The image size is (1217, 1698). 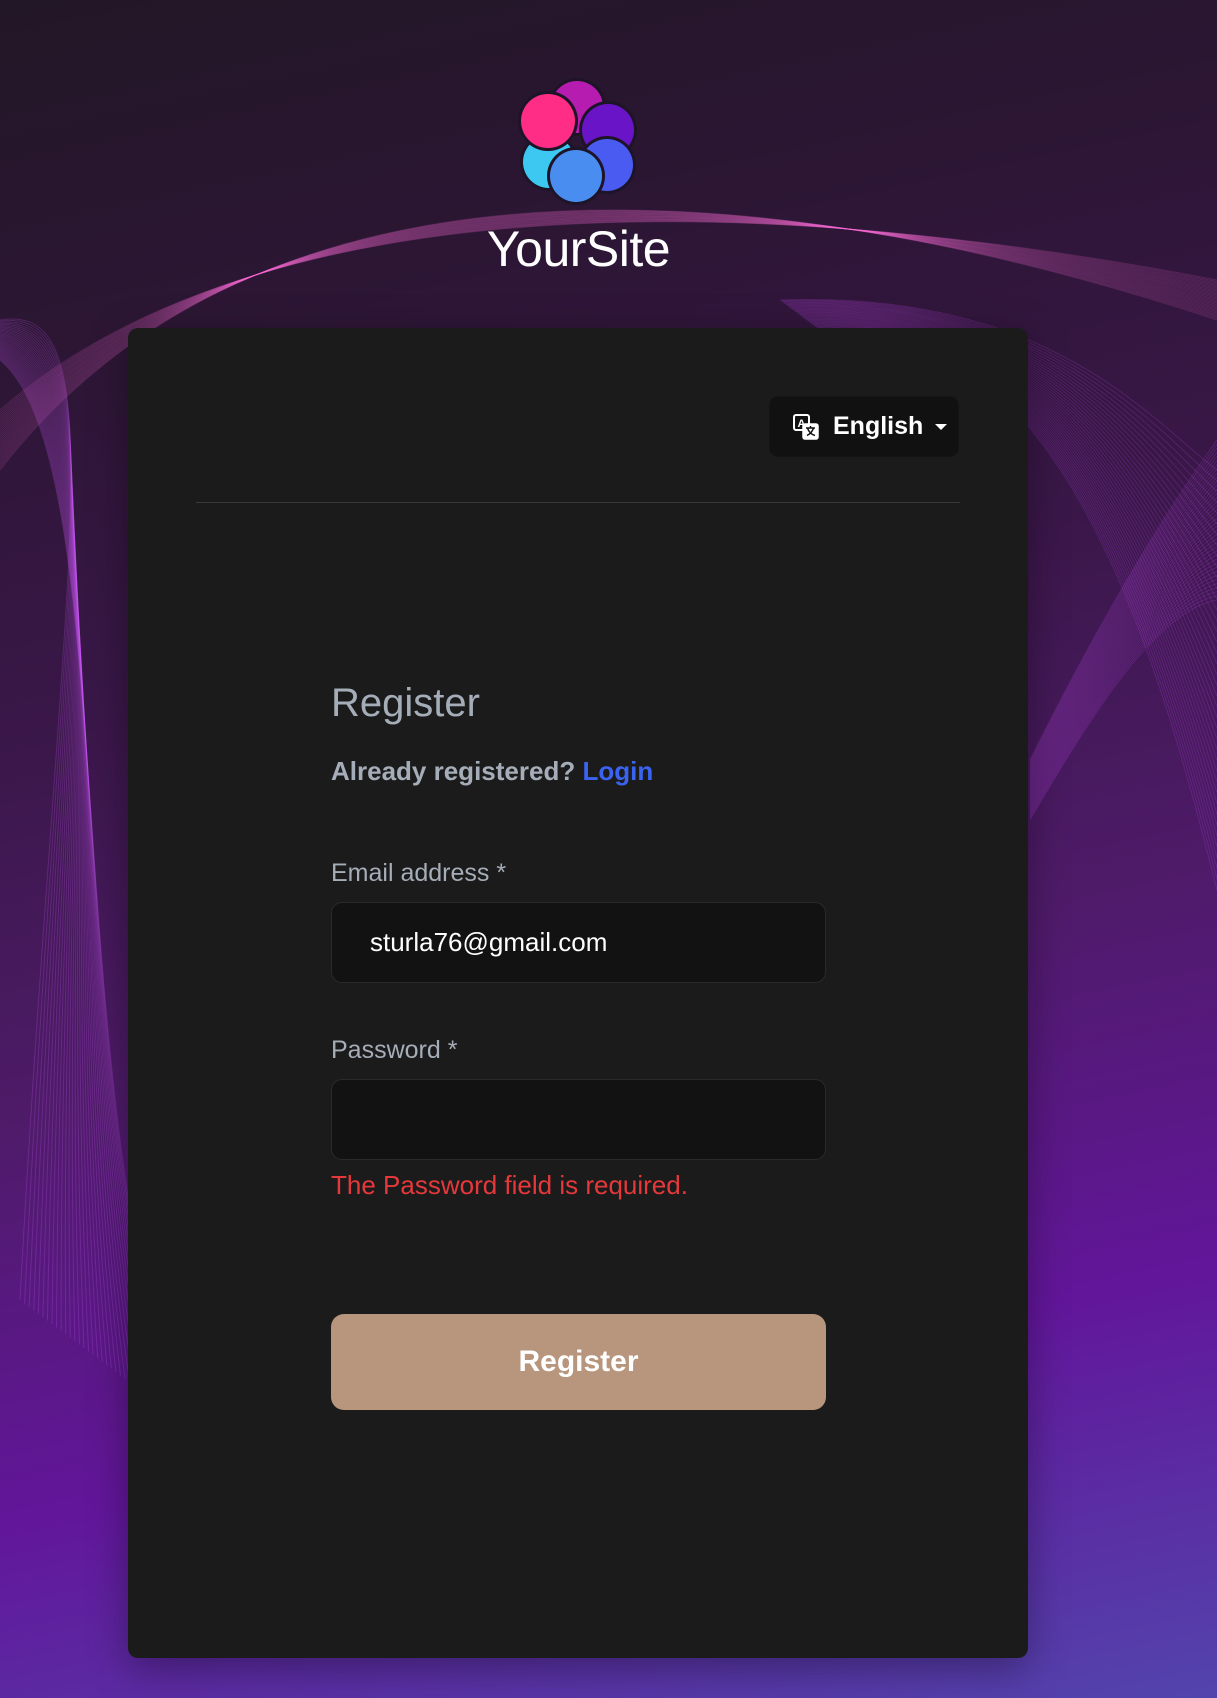 What do you see at coordinates (617, 771) in the screenshot?
I see `login-link: Login` at bounding box center [617, 771].